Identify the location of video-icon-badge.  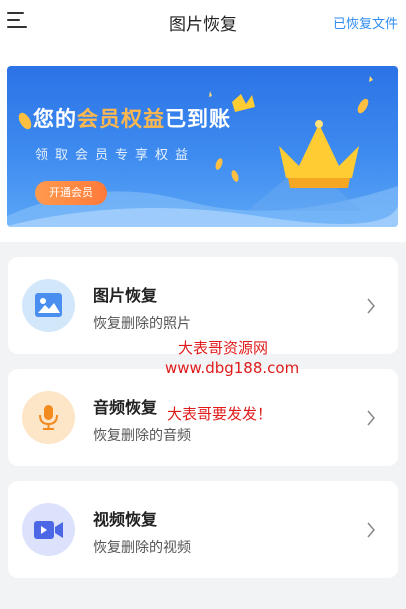
(48, 529).